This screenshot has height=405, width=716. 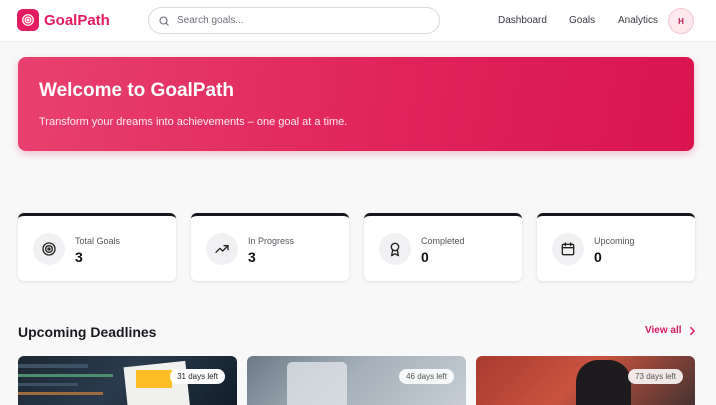 What do you see at coordinates (663, 330) in the screenshot?
I see `view-all-label: View all` at bounding box center [663, 330].